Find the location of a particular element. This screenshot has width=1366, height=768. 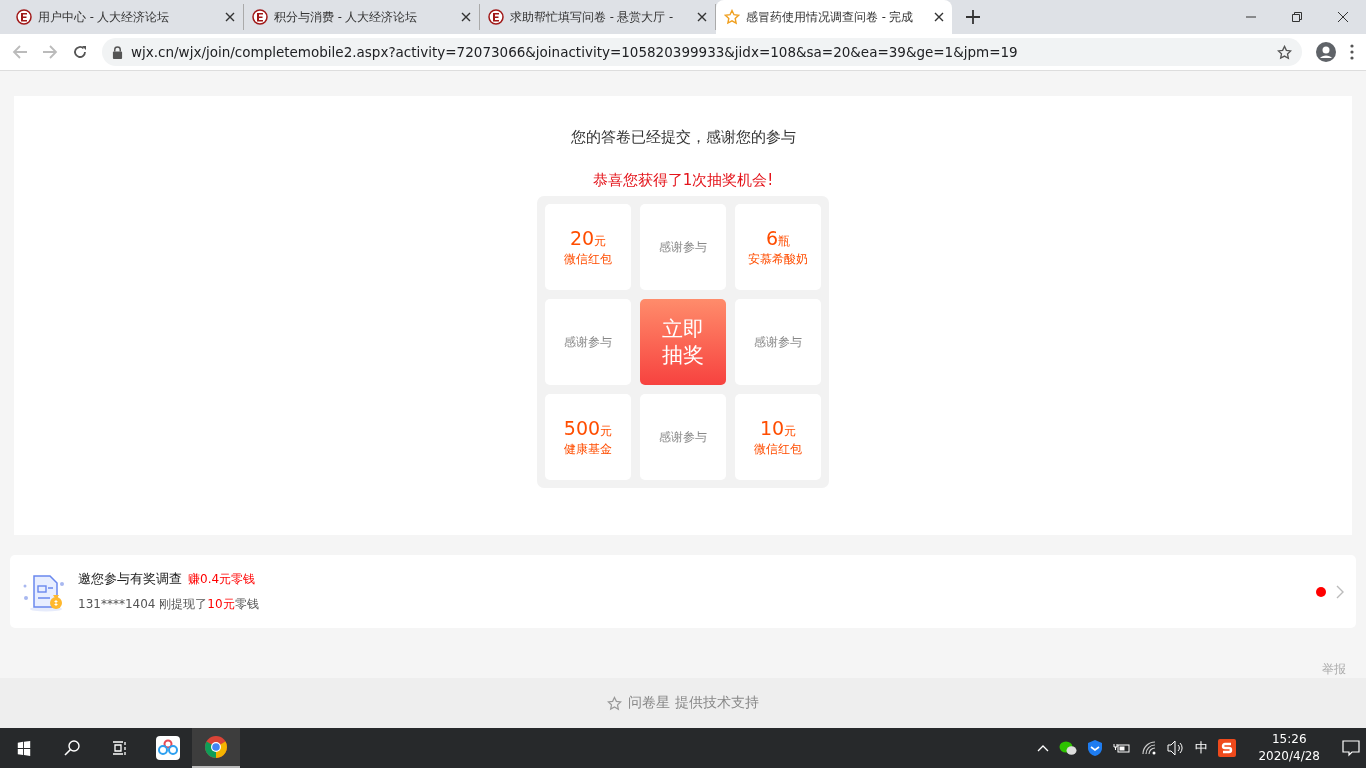

start-windows-icon is located at coordinates (24, 748).